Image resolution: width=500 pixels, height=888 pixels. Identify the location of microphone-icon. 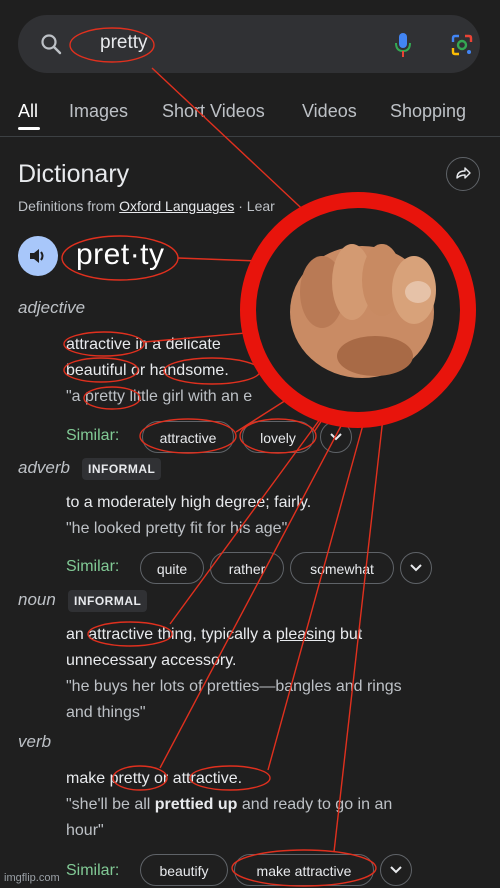
(403, 47).